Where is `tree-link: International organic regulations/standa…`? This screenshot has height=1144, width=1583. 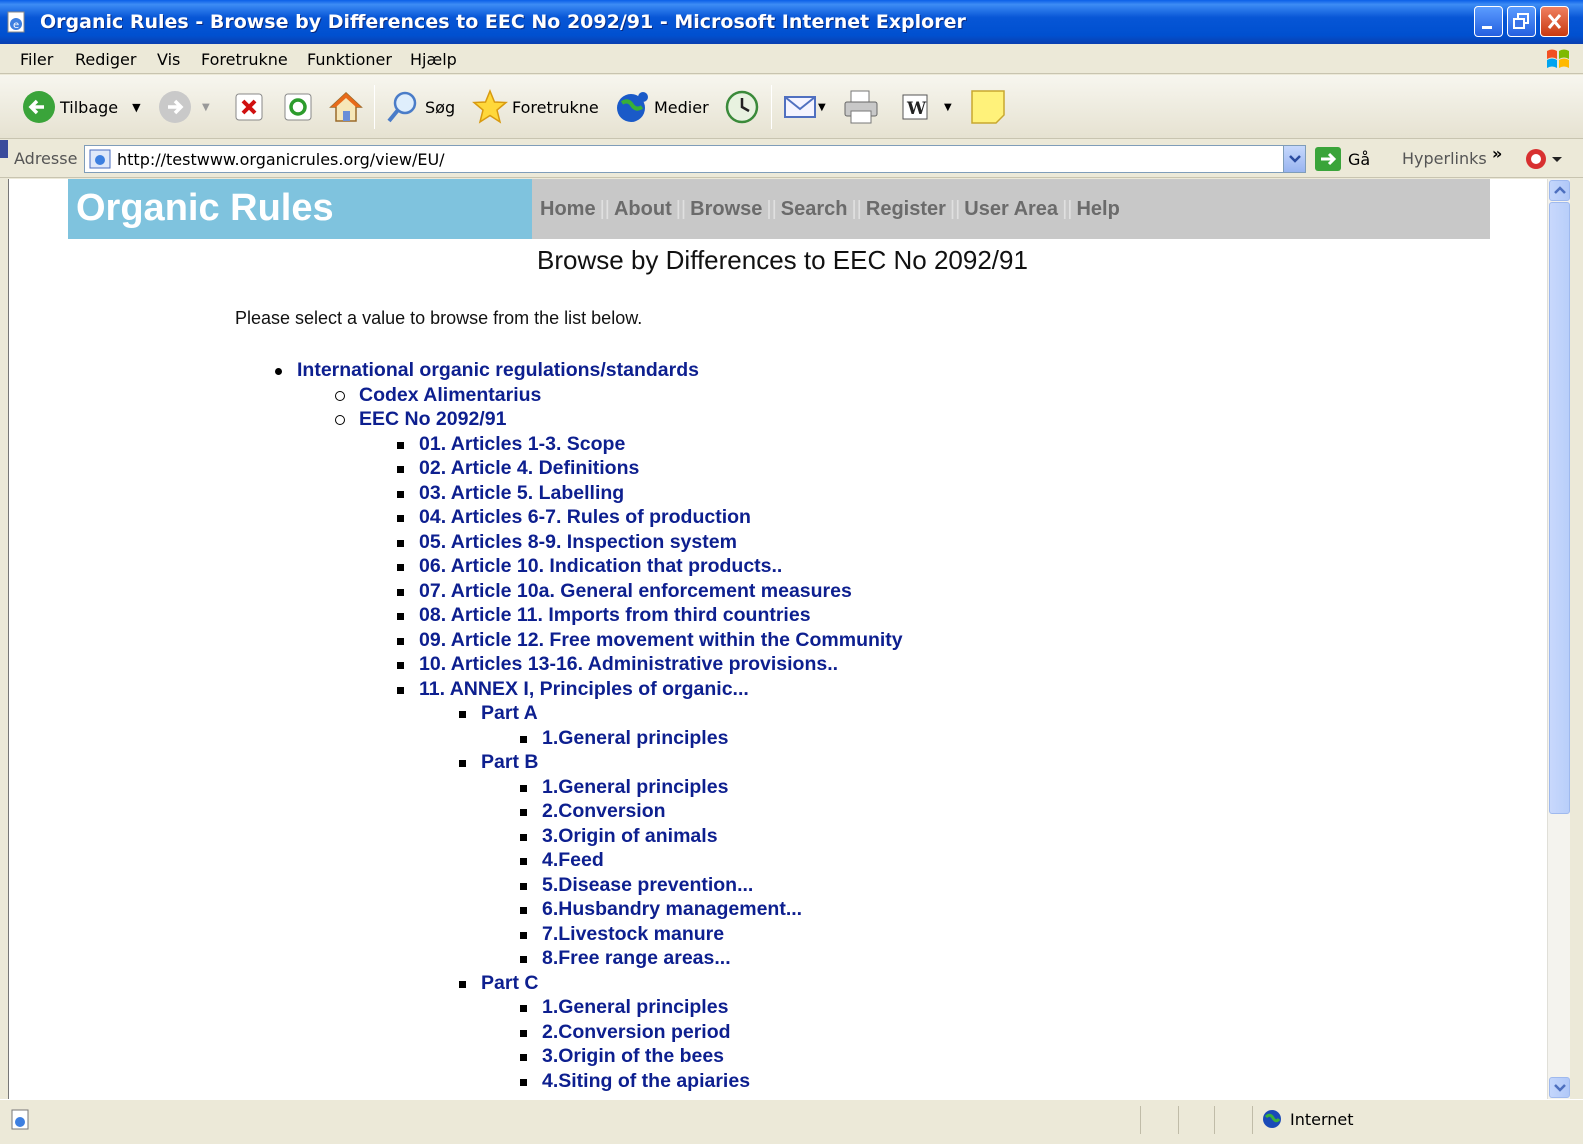 tree-link: International organic regulations/standa… is located at coordinates (498, 370).